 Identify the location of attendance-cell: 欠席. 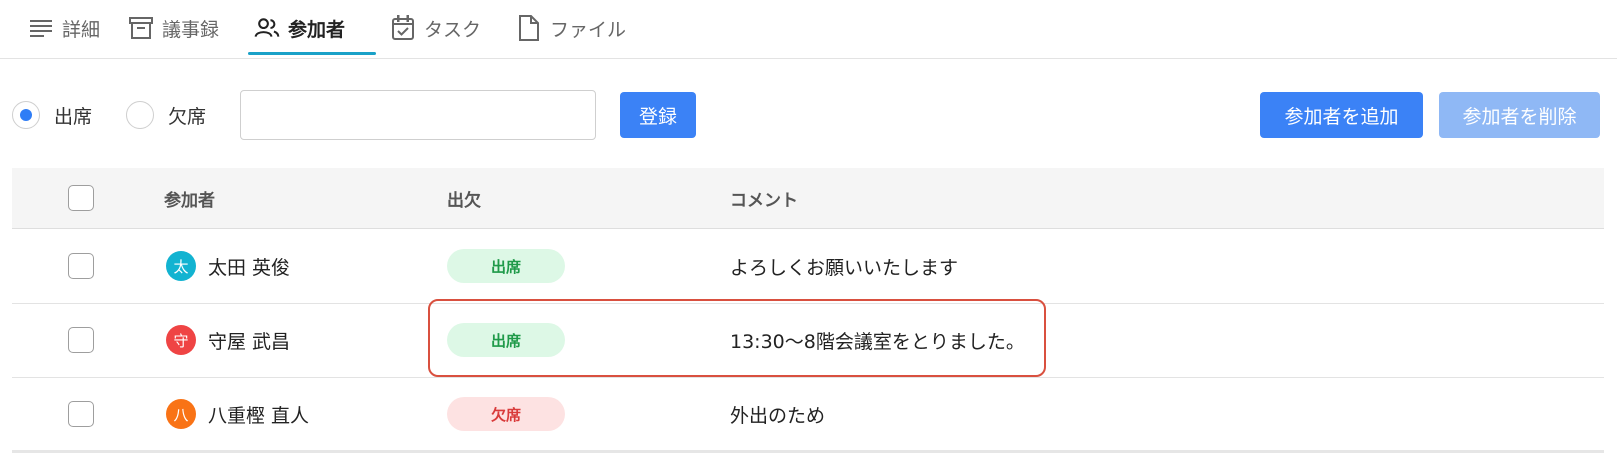
(506, 414).